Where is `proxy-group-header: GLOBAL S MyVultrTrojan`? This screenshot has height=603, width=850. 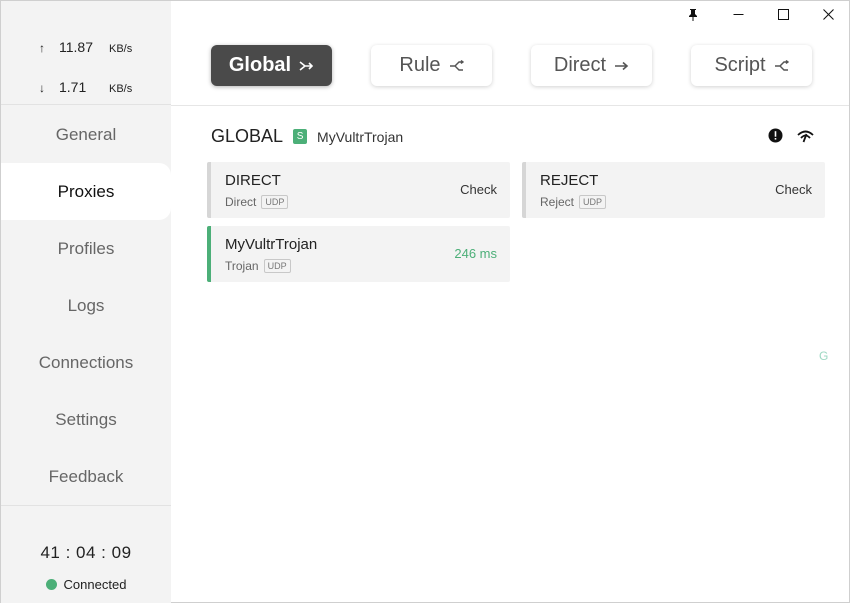 proxy-group-header: GLOBAL S MyVultrTrojan is located at coordinates (307, 136).